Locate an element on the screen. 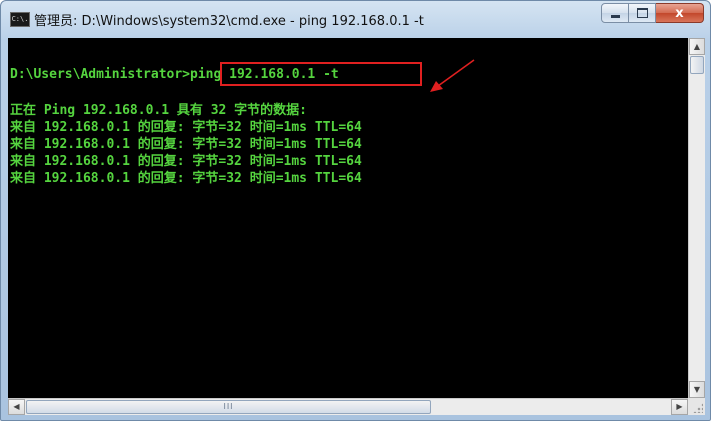 Image resolution: width=713 pixels, height=423 pixels. scroll-down-button: ▼ is located at coordinates (697, 389).